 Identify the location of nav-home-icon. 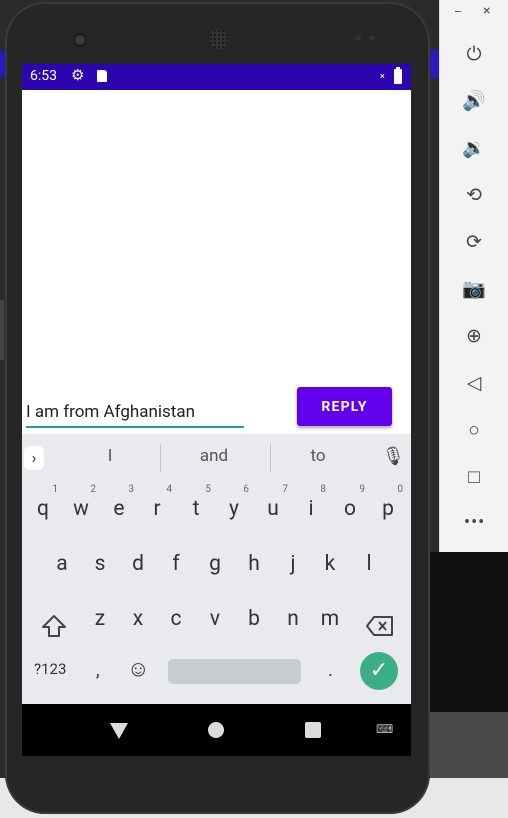
(216, 730).